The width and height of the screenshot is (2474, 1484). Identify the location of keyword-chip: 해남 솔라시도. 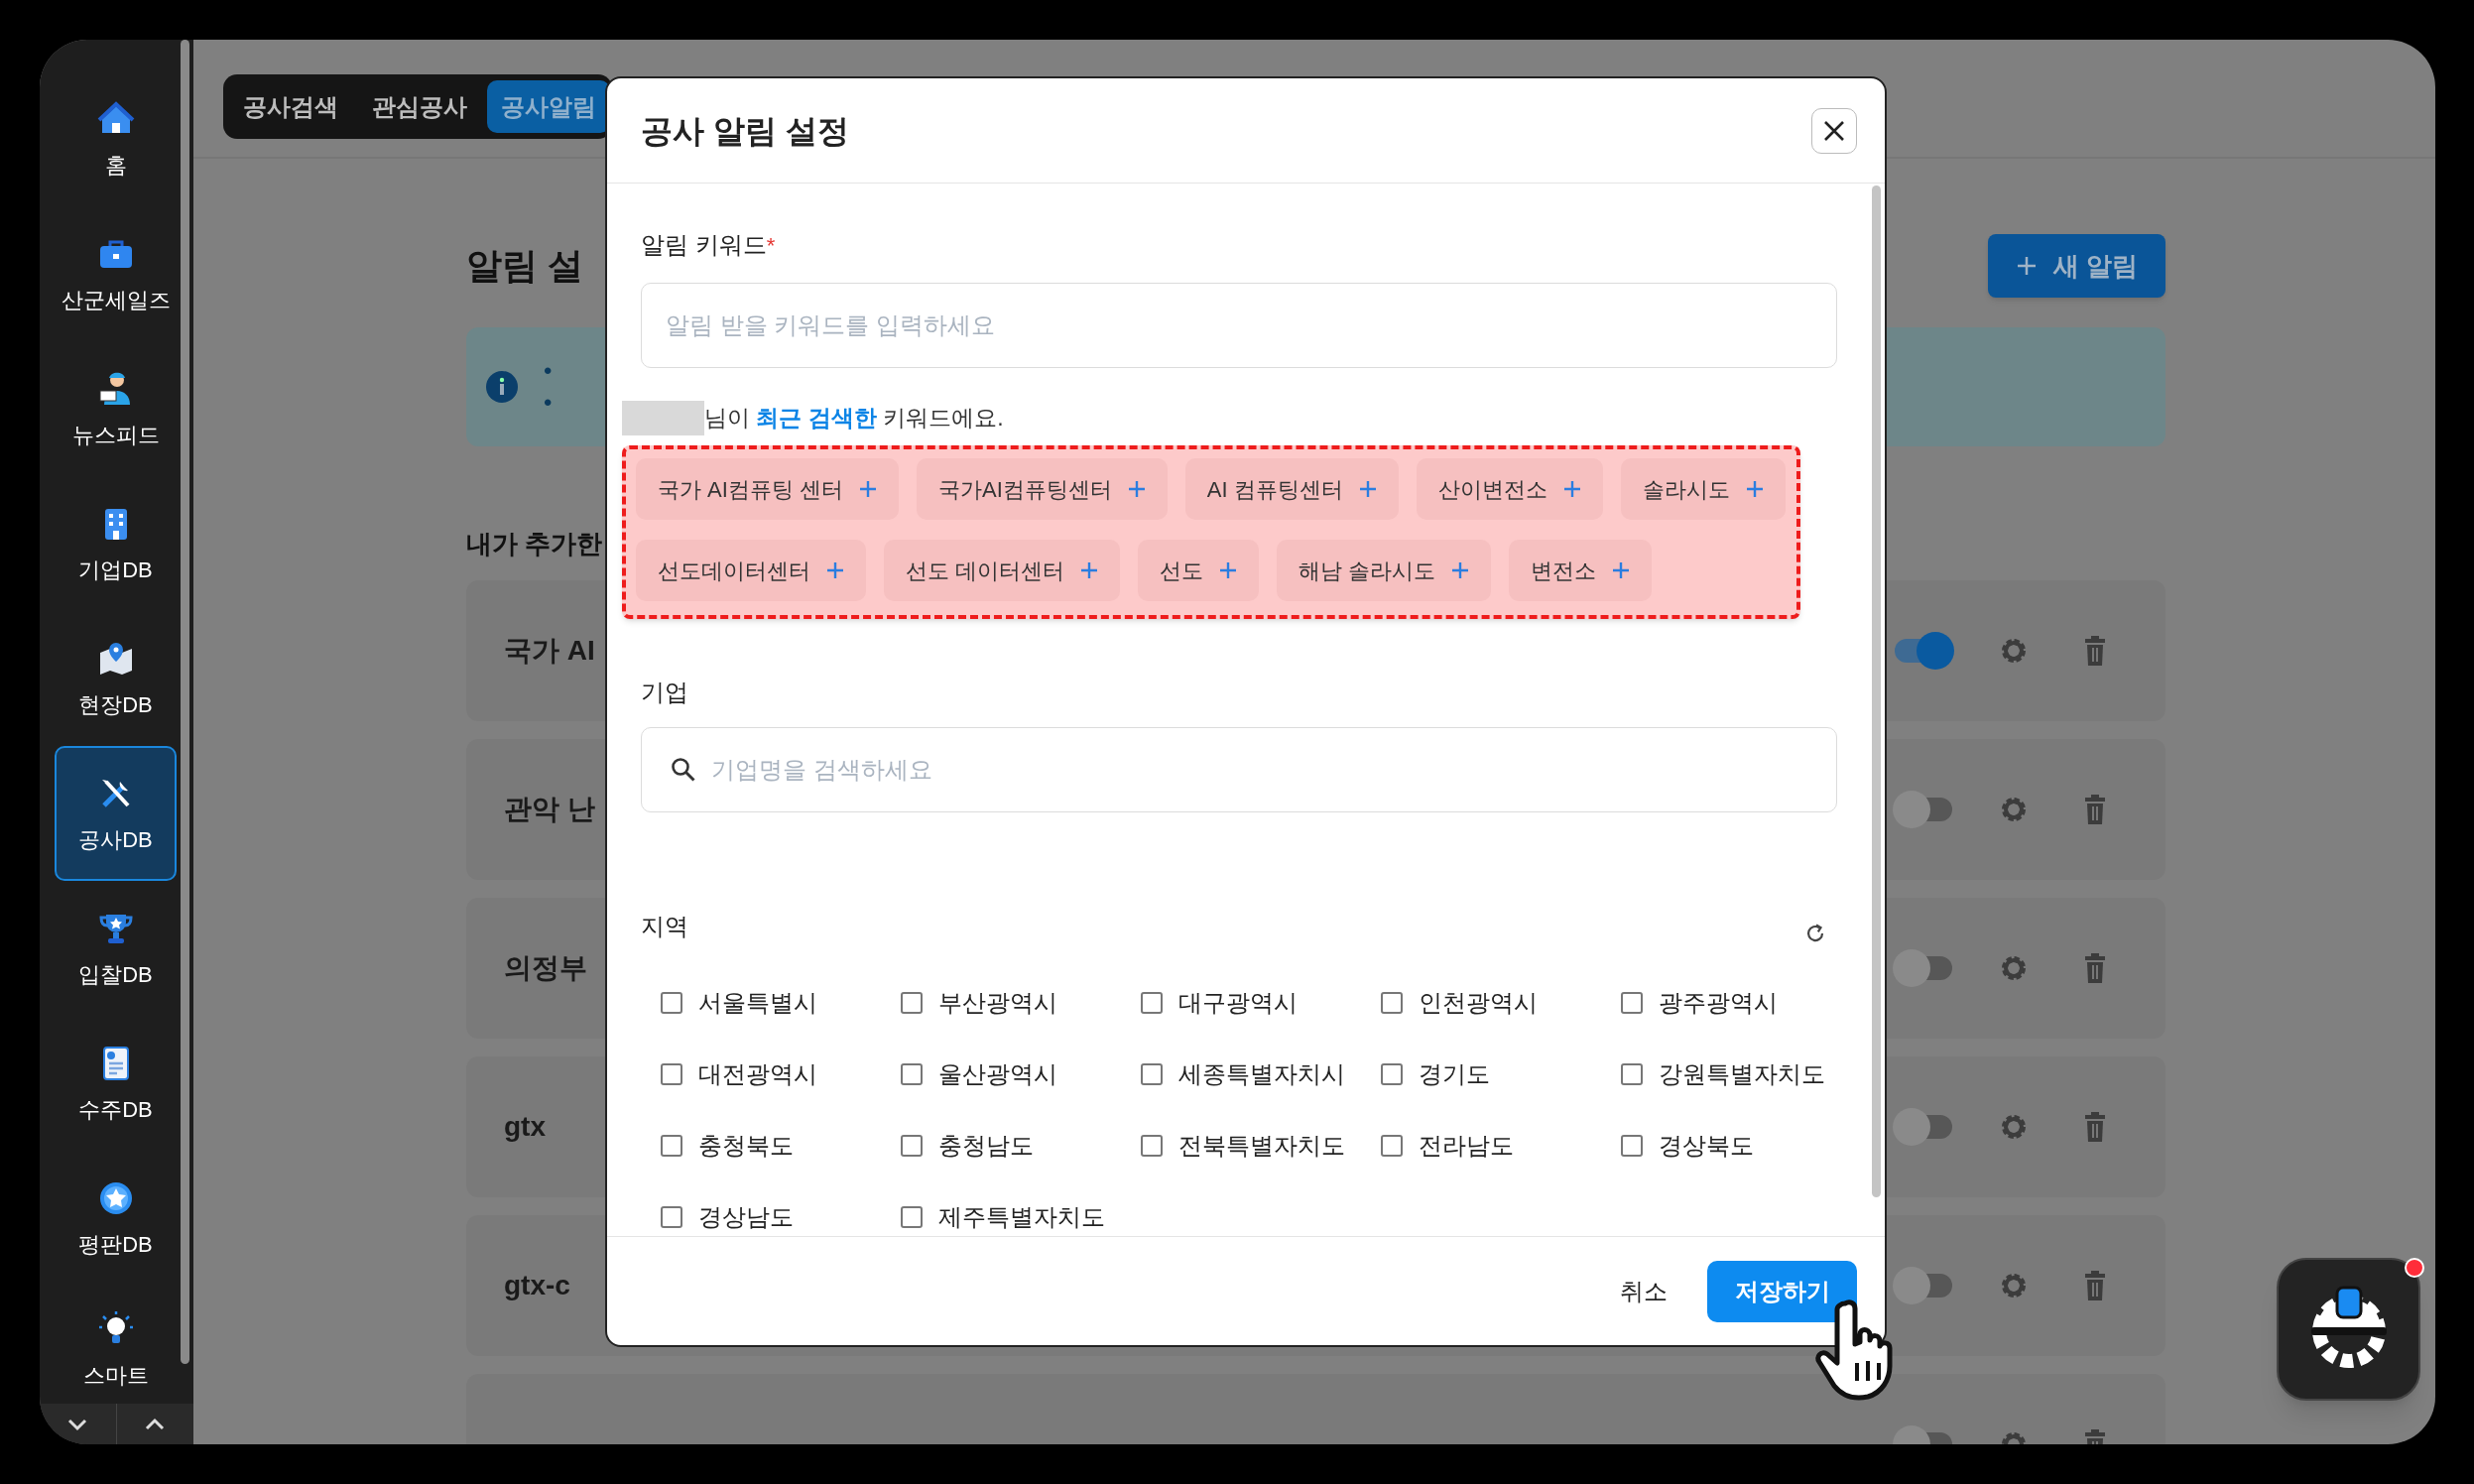
(1385, 570).